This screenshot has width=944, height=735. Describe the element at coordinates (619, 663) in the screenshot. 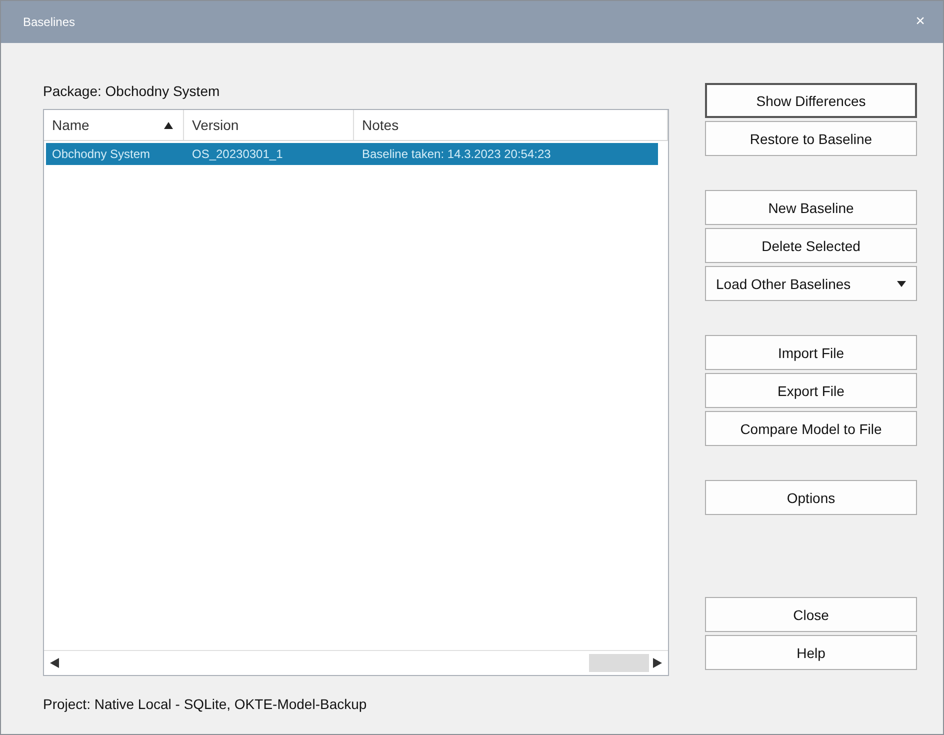

I see `scrollbar-thumb` at that location.